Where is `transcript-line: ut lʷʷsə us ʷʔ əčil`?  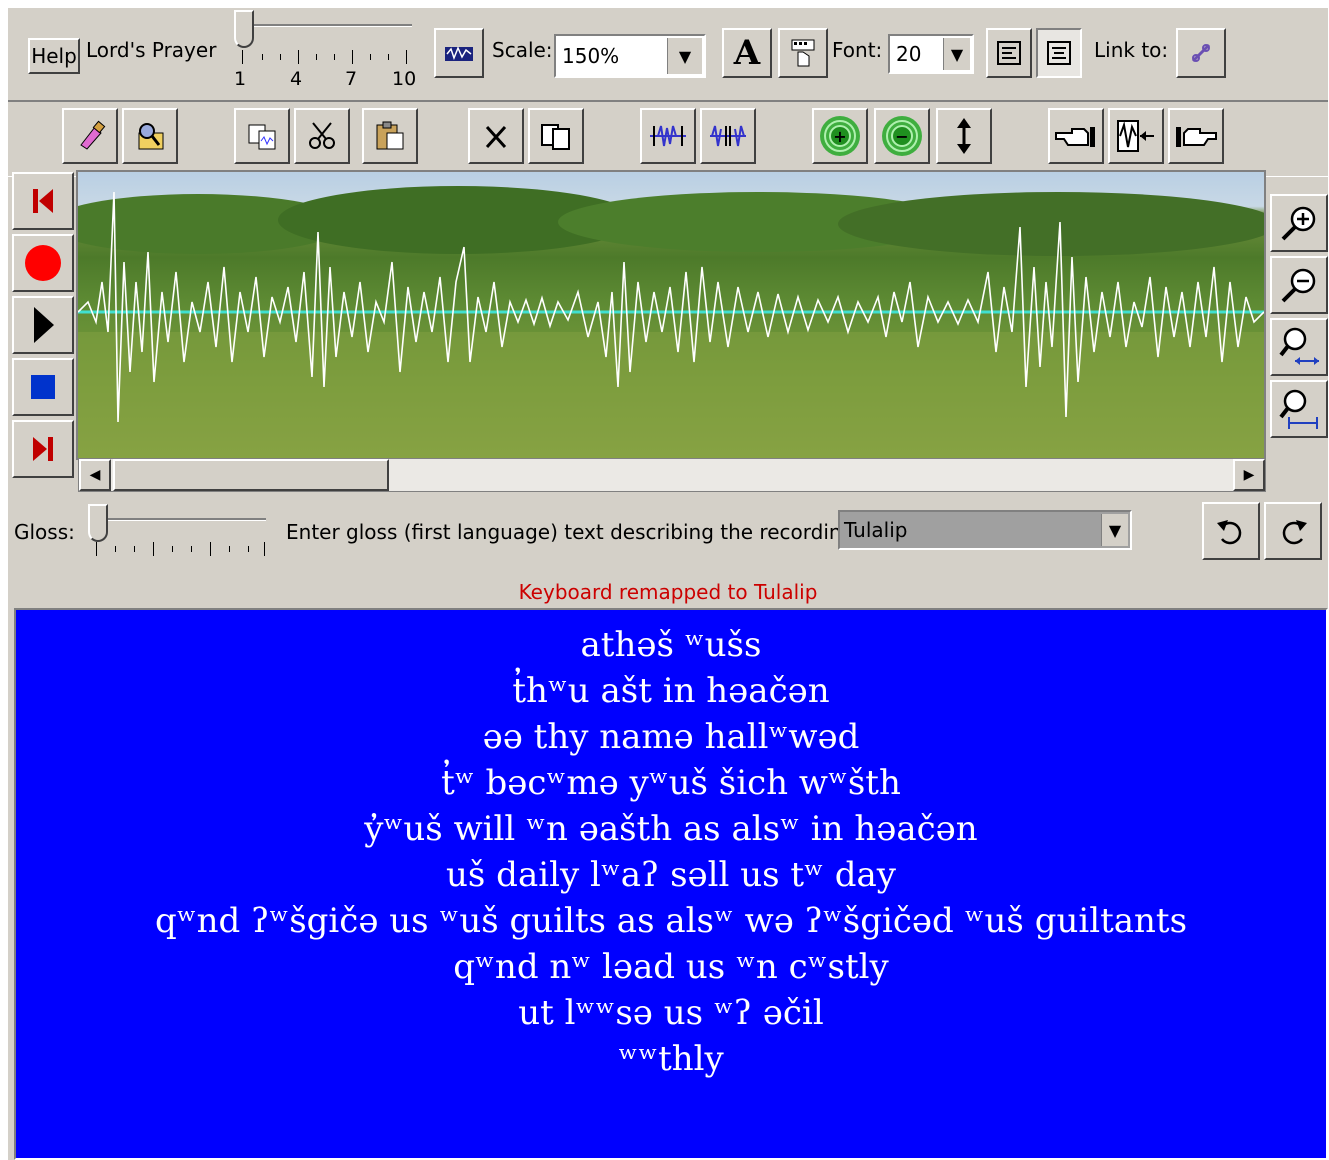
transcript-line: ut lʷʷsə us ʷʔ əčil is located at coordinates (671, 1013).